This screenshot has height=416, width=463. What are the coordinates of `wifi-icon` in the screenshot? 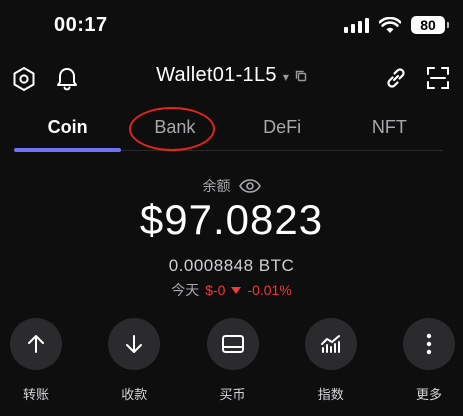 It's located at (390, 24).